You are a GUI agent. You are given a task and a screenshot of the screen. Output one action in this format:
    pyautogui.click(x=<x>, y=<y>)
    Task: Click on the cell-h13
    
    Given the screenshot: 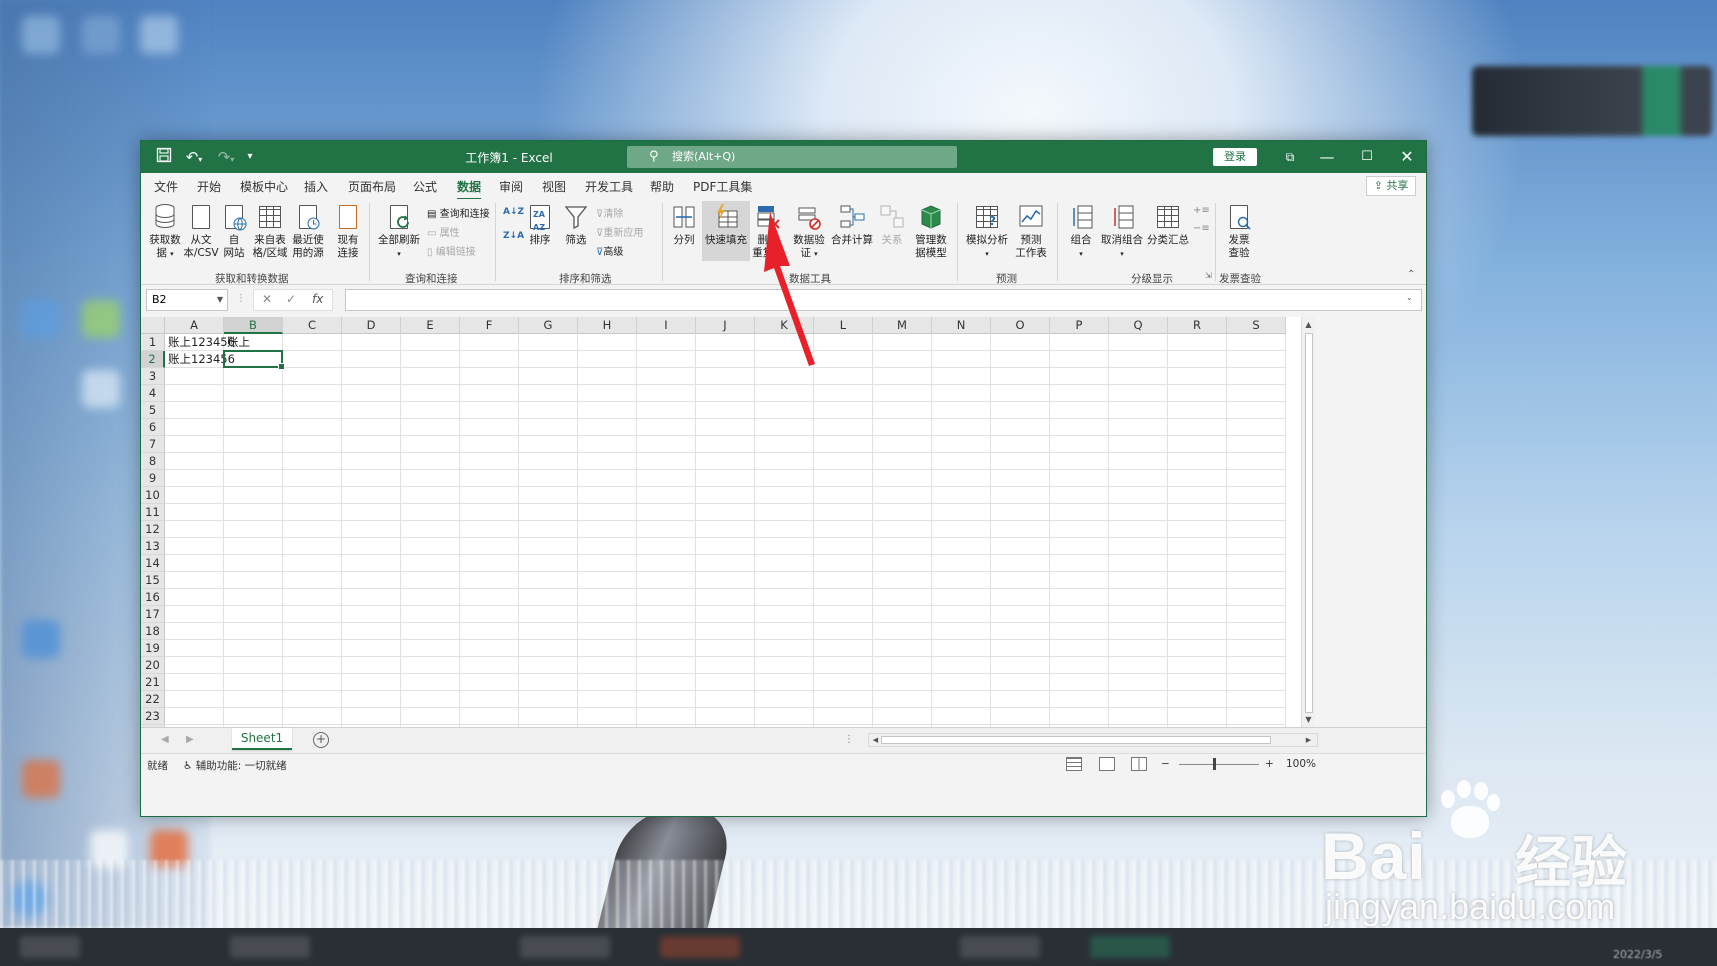 What is the action you would take?
    pyautogui.click(x=607, y=546)
    